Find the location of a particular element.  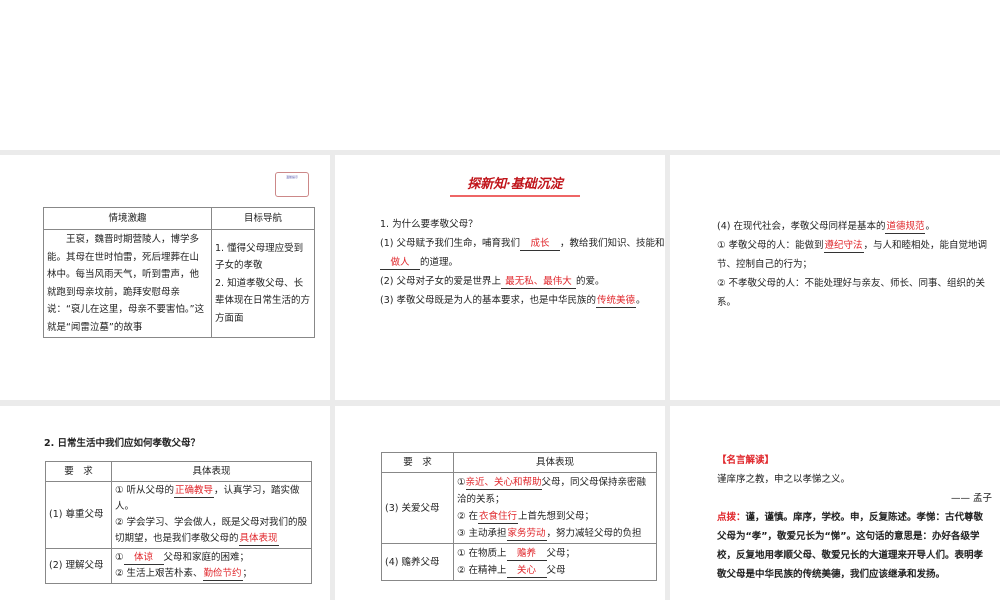

text: ，努力减轻父母的负担 is located at coordinates (594, 533).